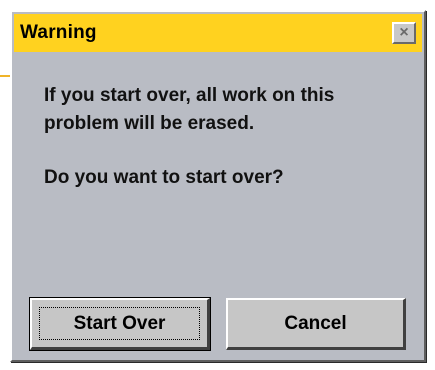 This screenshot has height=370, width=435. Describe the element at coordinates (218, 33) in the screenshot. I see `dialog-titlebar: Warning ×` at that location.